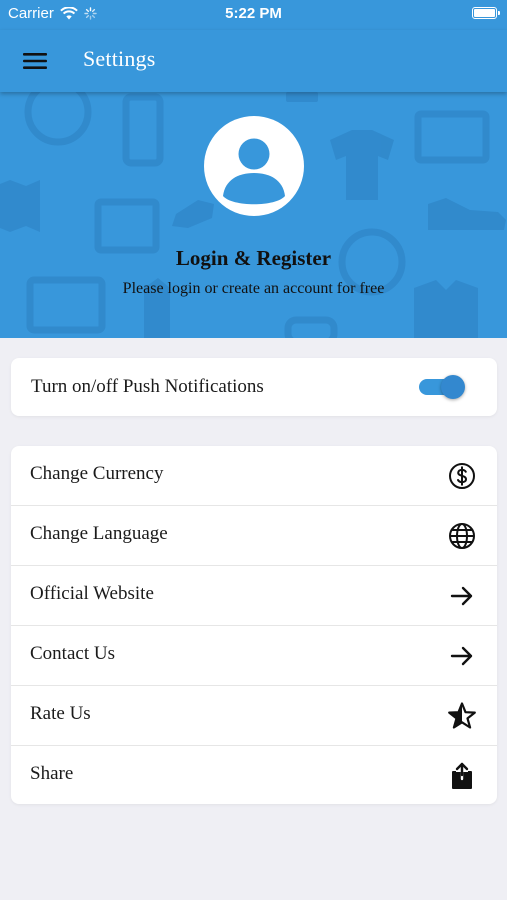 The width and height of the screenshot is (507, 900). Describe the element at coordinates (92, 593) in the screenshot. I see `list-item-label: Official Website` at that location.